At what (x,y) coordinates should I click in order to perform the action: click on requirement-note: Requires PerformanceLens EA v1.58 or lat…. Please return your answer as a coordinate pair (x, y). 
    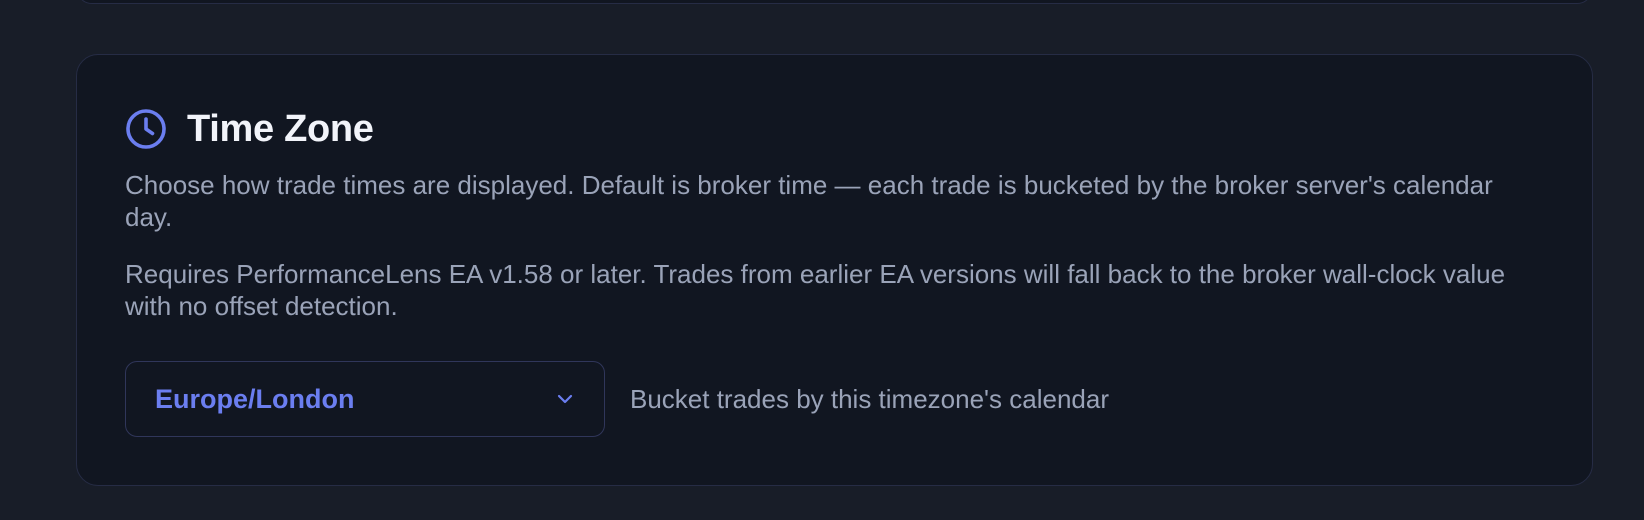
    Looking at the image, I should click on (815, 290).